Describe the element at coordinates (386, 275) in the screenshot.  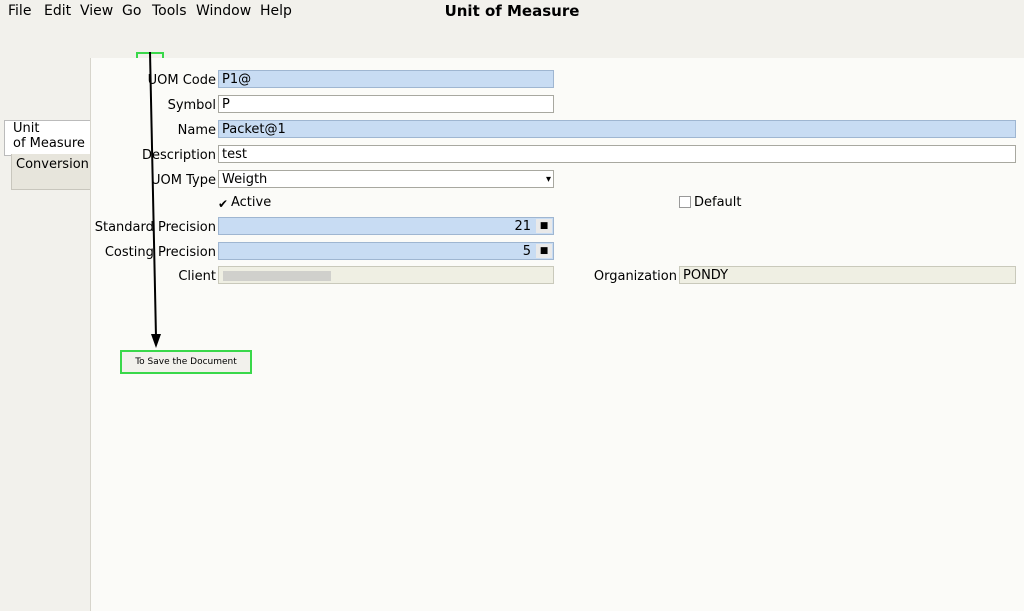
I see `client-field: x` at that location.